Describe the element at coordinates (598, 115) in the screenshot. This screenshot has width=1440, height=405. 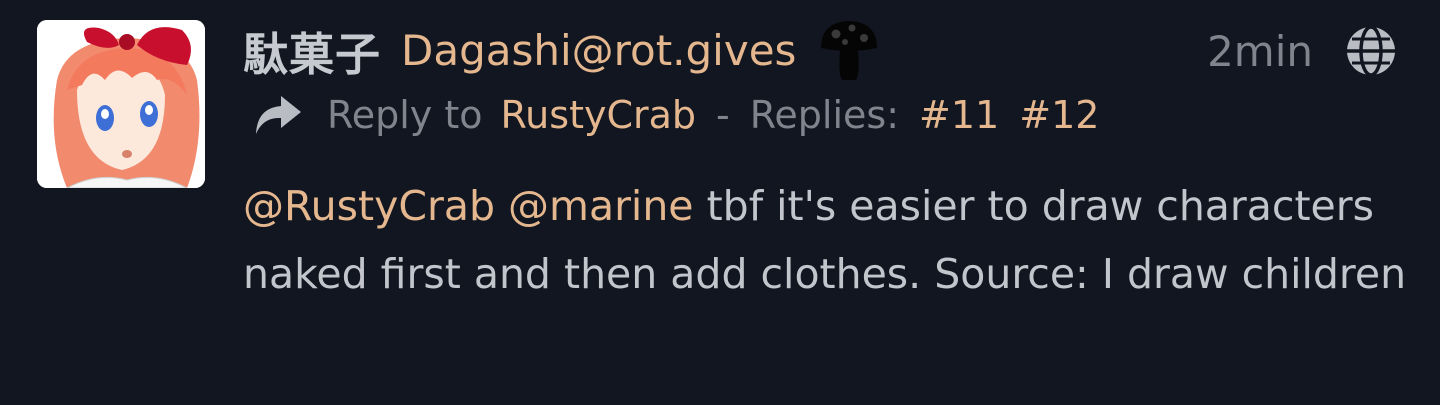
I see `reply-to-user-link: RustyCrab` at that location.